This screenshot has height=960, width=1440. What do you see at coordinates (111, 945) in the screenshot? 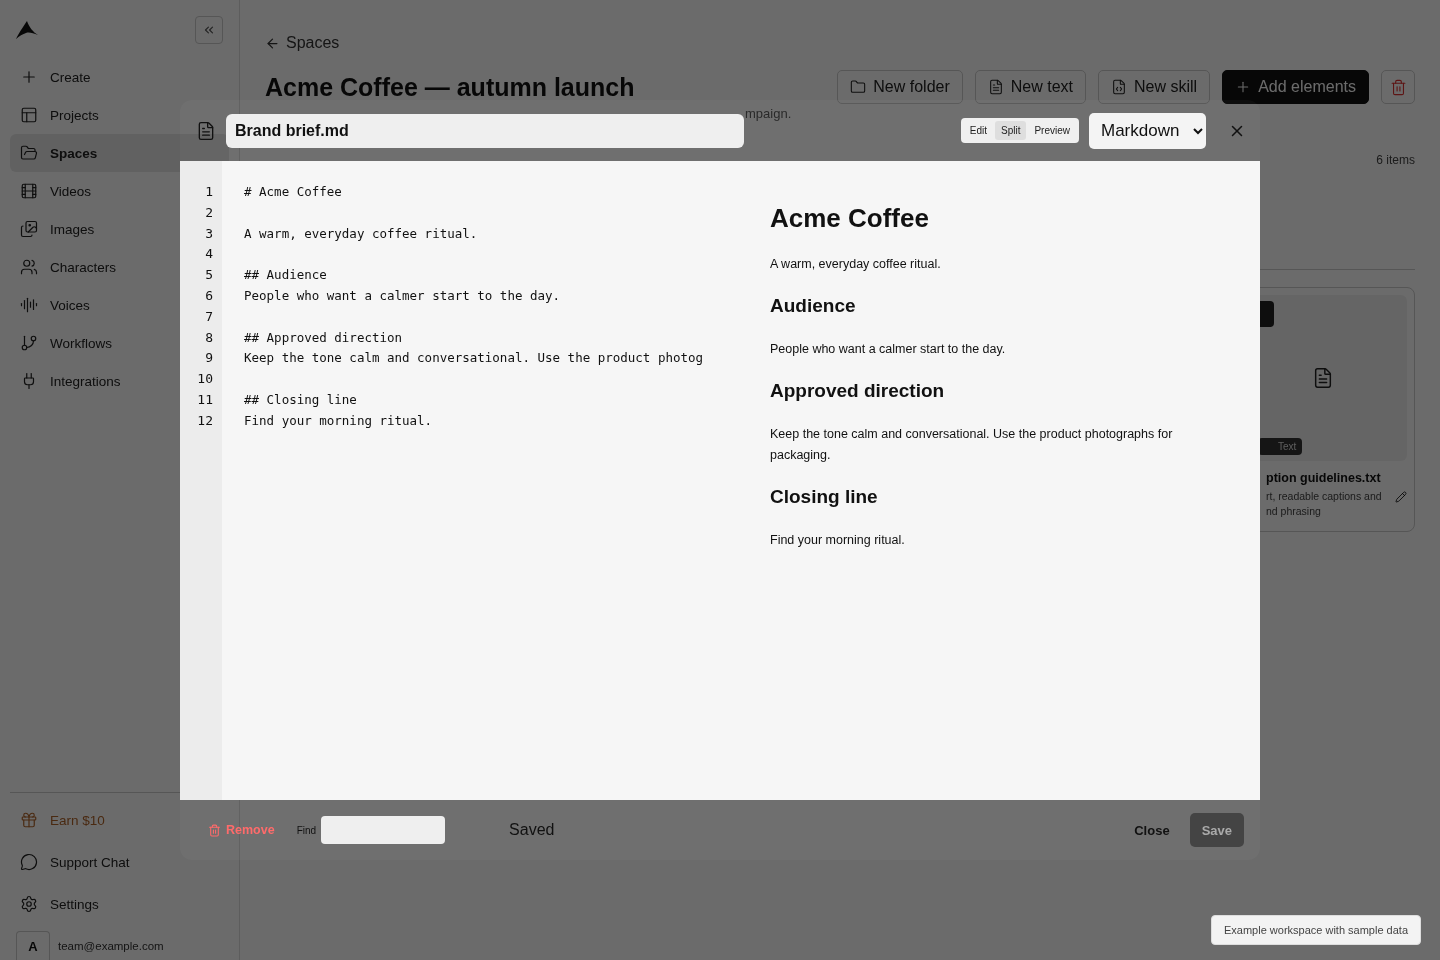
I see `account-email: team@example.com` at bounding box center [111, 945].